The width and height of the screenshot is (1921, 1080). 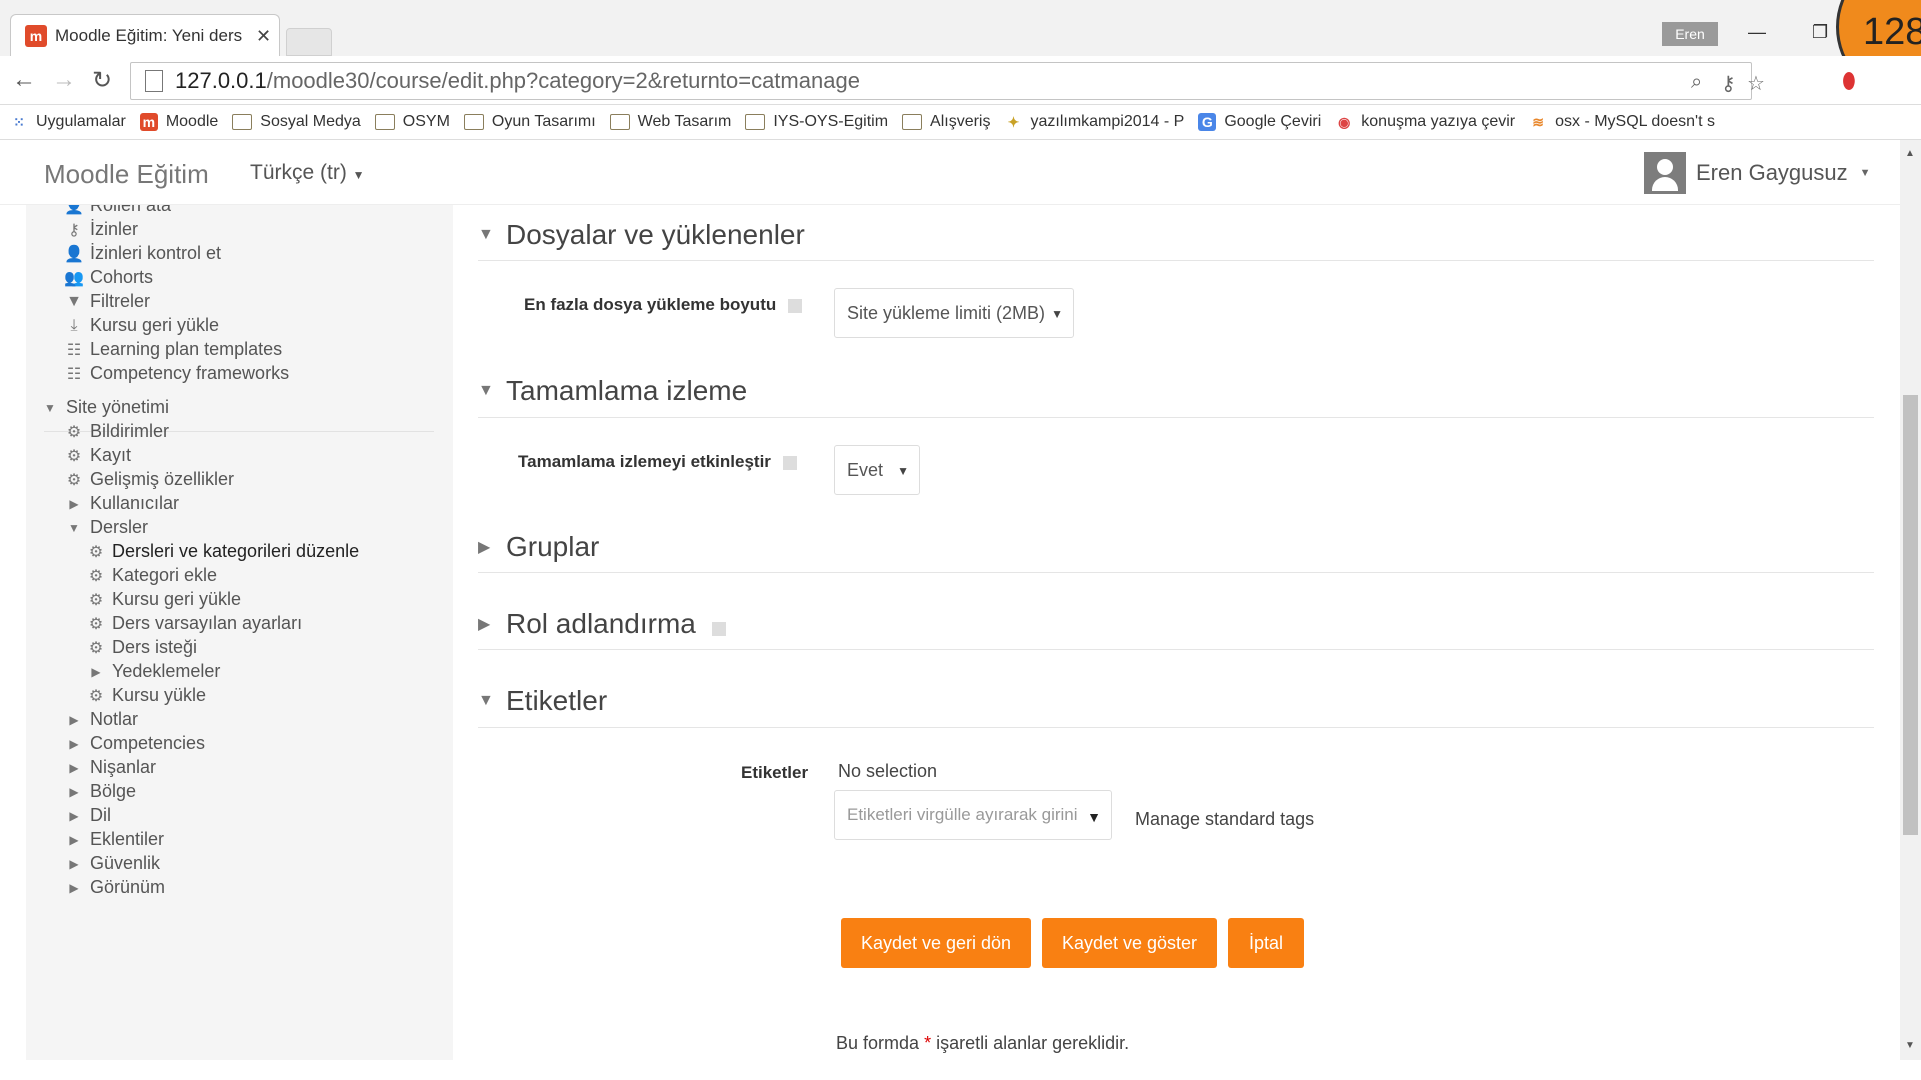 I want to click on key-icon: ⚷, so click(x=1728, y=83).